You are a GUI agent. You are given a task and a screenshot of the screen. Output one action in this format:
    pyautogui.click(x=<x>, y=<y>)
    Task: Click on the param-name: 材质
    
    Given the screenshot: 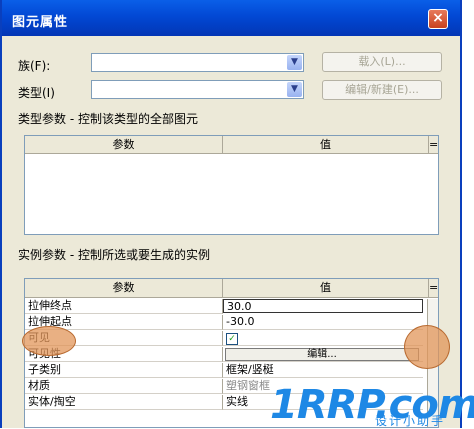 What is the action you would take?
    pyautogui.click(x=124, y=386)
    